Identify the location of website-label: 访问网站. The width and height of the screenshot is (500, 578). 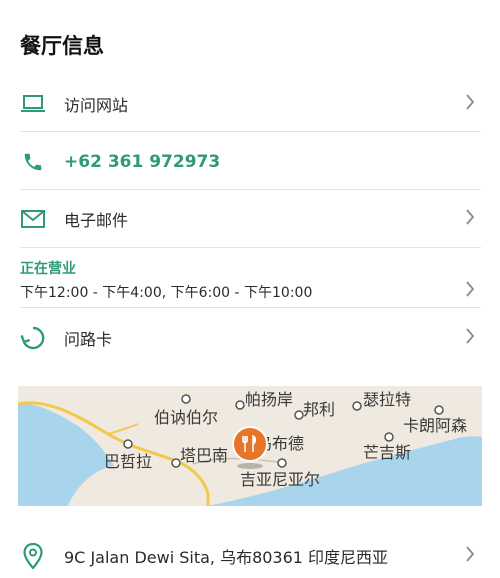
(96, 105).